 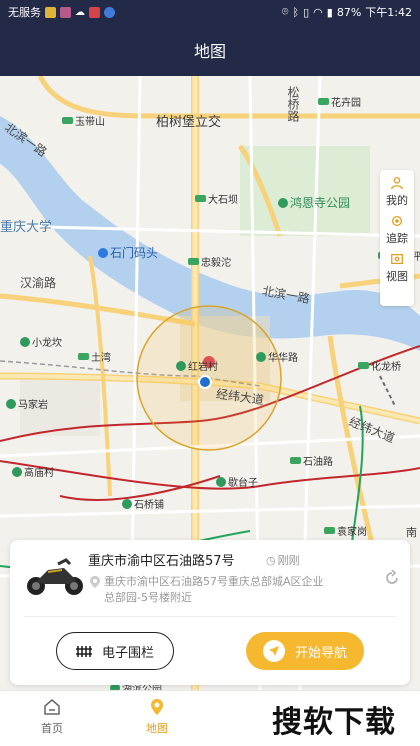 I want to click on map-label: 汉渝路, so click(x=38, y=283).